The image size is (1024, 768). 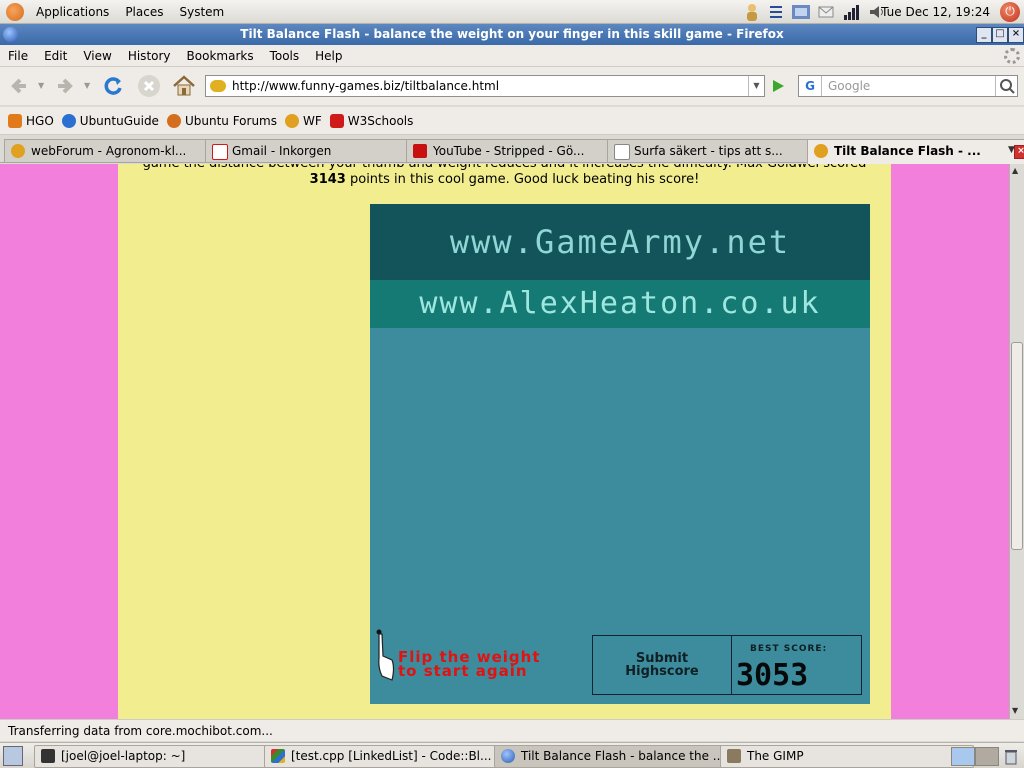 I want to click on vertical-scrollbar: ▲ ▼, so click(x=1016, y=441).